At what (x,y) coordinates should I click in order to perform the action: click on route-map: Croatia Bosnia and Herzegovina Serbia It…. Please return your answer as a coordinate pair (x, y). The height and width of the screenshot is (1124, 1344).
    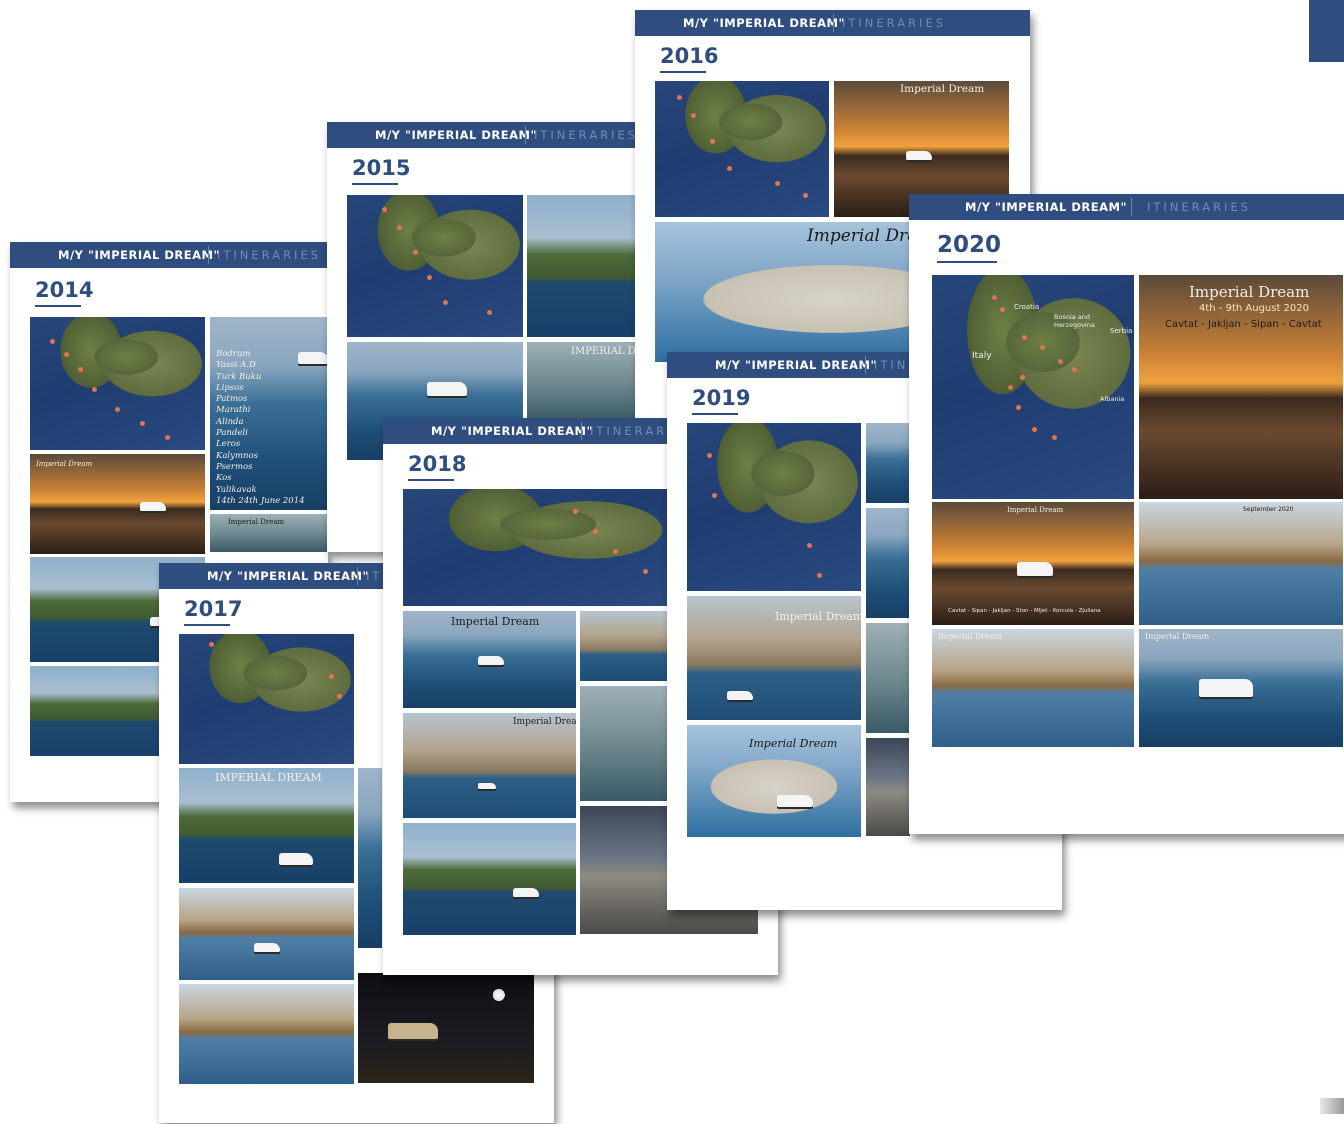
    Looking at the image, I should click on (1033, 387).